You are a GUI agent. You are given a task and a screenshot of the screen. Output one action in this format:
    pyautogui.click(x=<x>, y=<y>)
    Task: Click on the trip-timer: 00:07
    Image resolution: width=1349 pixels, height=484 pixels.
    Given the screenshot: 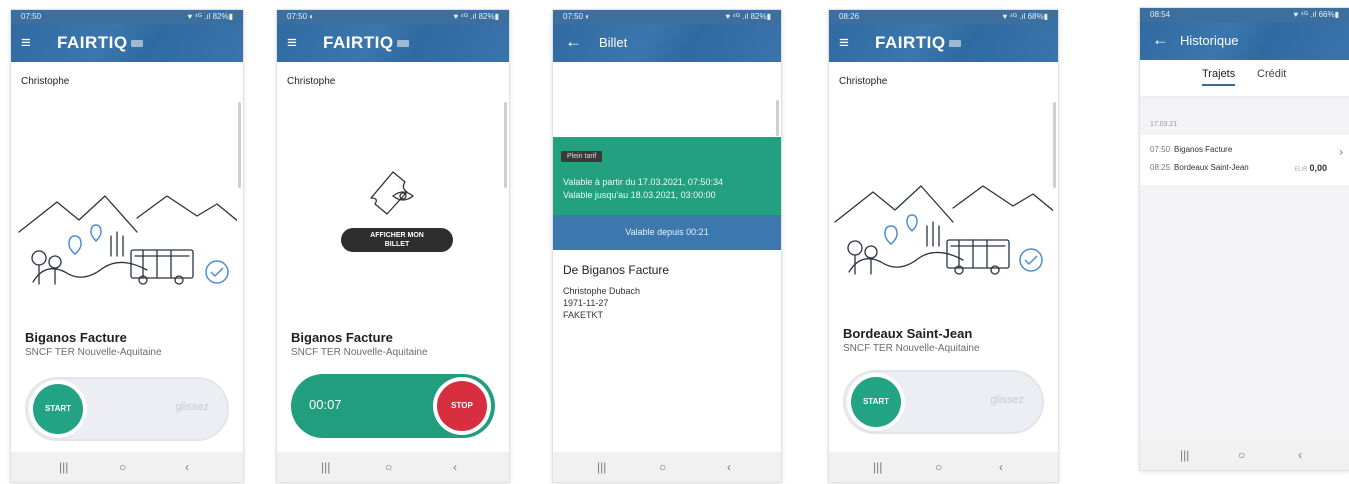 What is the action you would take?
    pyautogui.click(x=325, y=404)
    